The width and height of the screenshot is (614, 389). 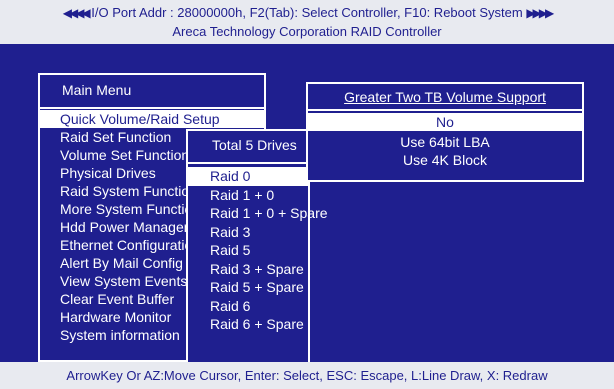 What do you see at coordinates (97, 90) in the screenshot?
I see `main-menu-title: Main Menu` at bounding box center [97, 90].